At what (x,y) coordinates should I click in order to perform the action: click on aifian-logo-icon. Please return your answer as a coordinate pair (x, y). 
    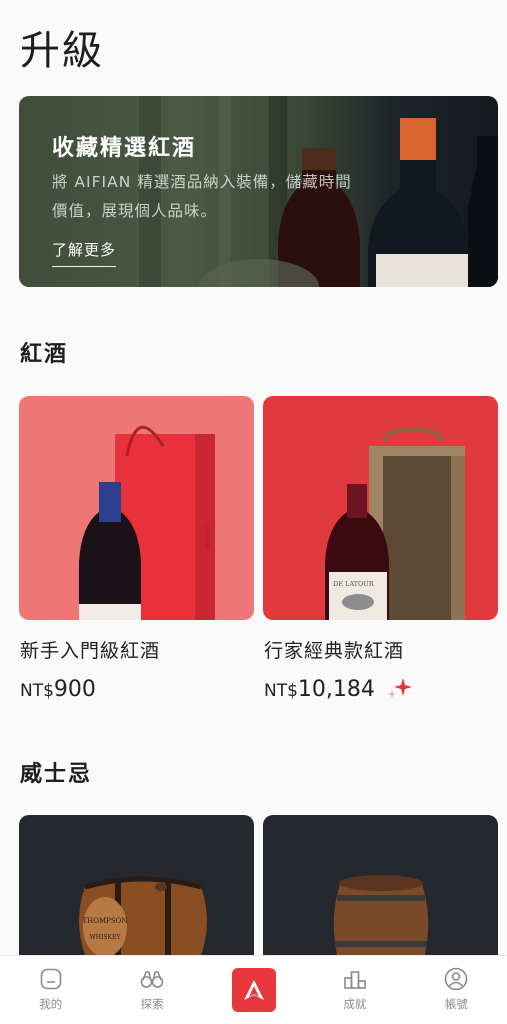
    Looking at the image, I should click on (253, 990).